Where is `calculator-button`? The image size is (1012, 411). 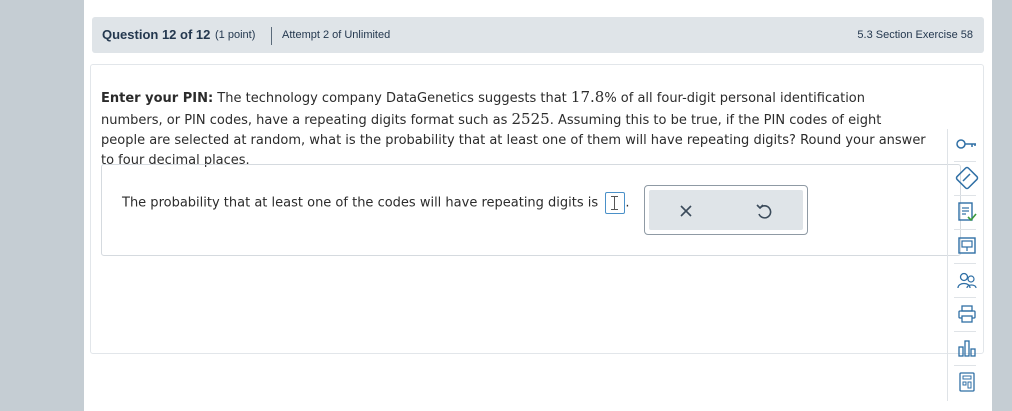
calculator-button is located at coordinates (967, 382).